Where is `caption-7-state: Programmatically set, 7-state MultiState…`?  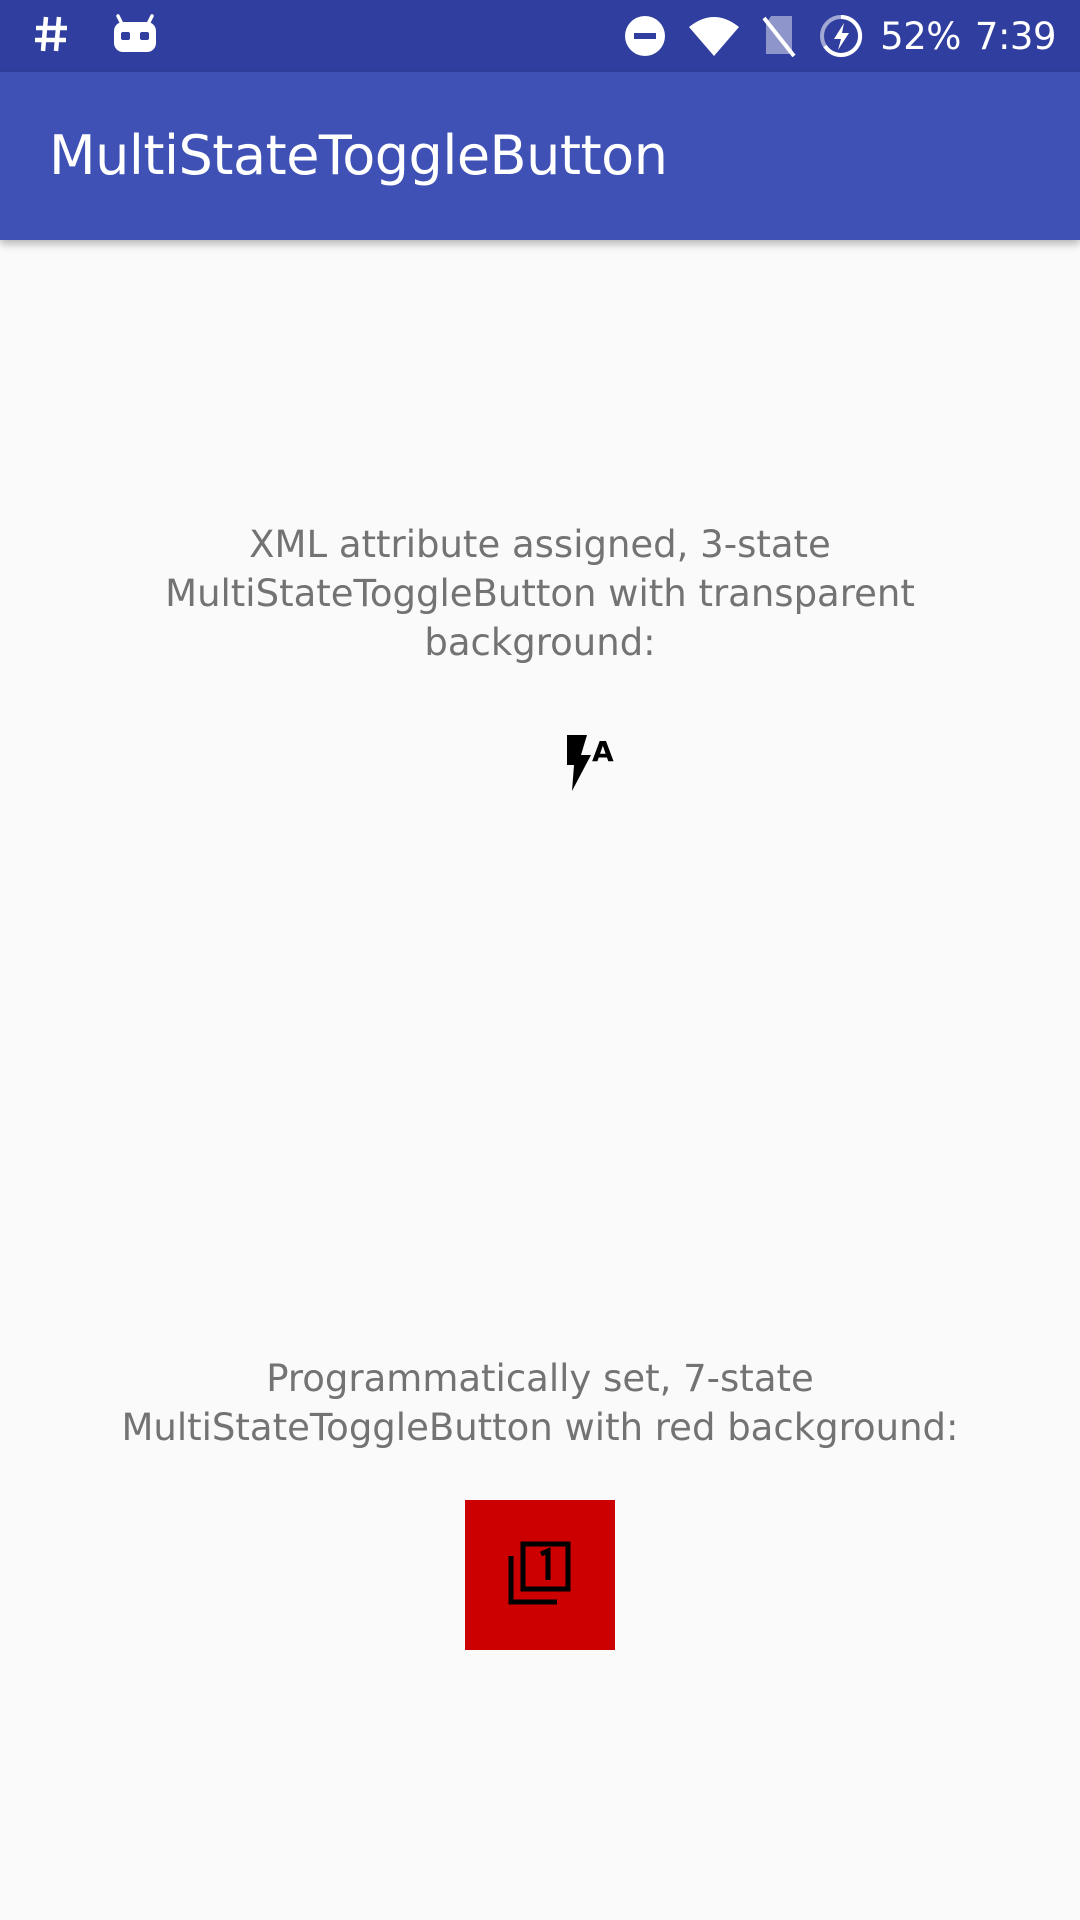
caption-7-state: Programmatically set, 7-state MultiState… is located at coordinates (540, 1403).